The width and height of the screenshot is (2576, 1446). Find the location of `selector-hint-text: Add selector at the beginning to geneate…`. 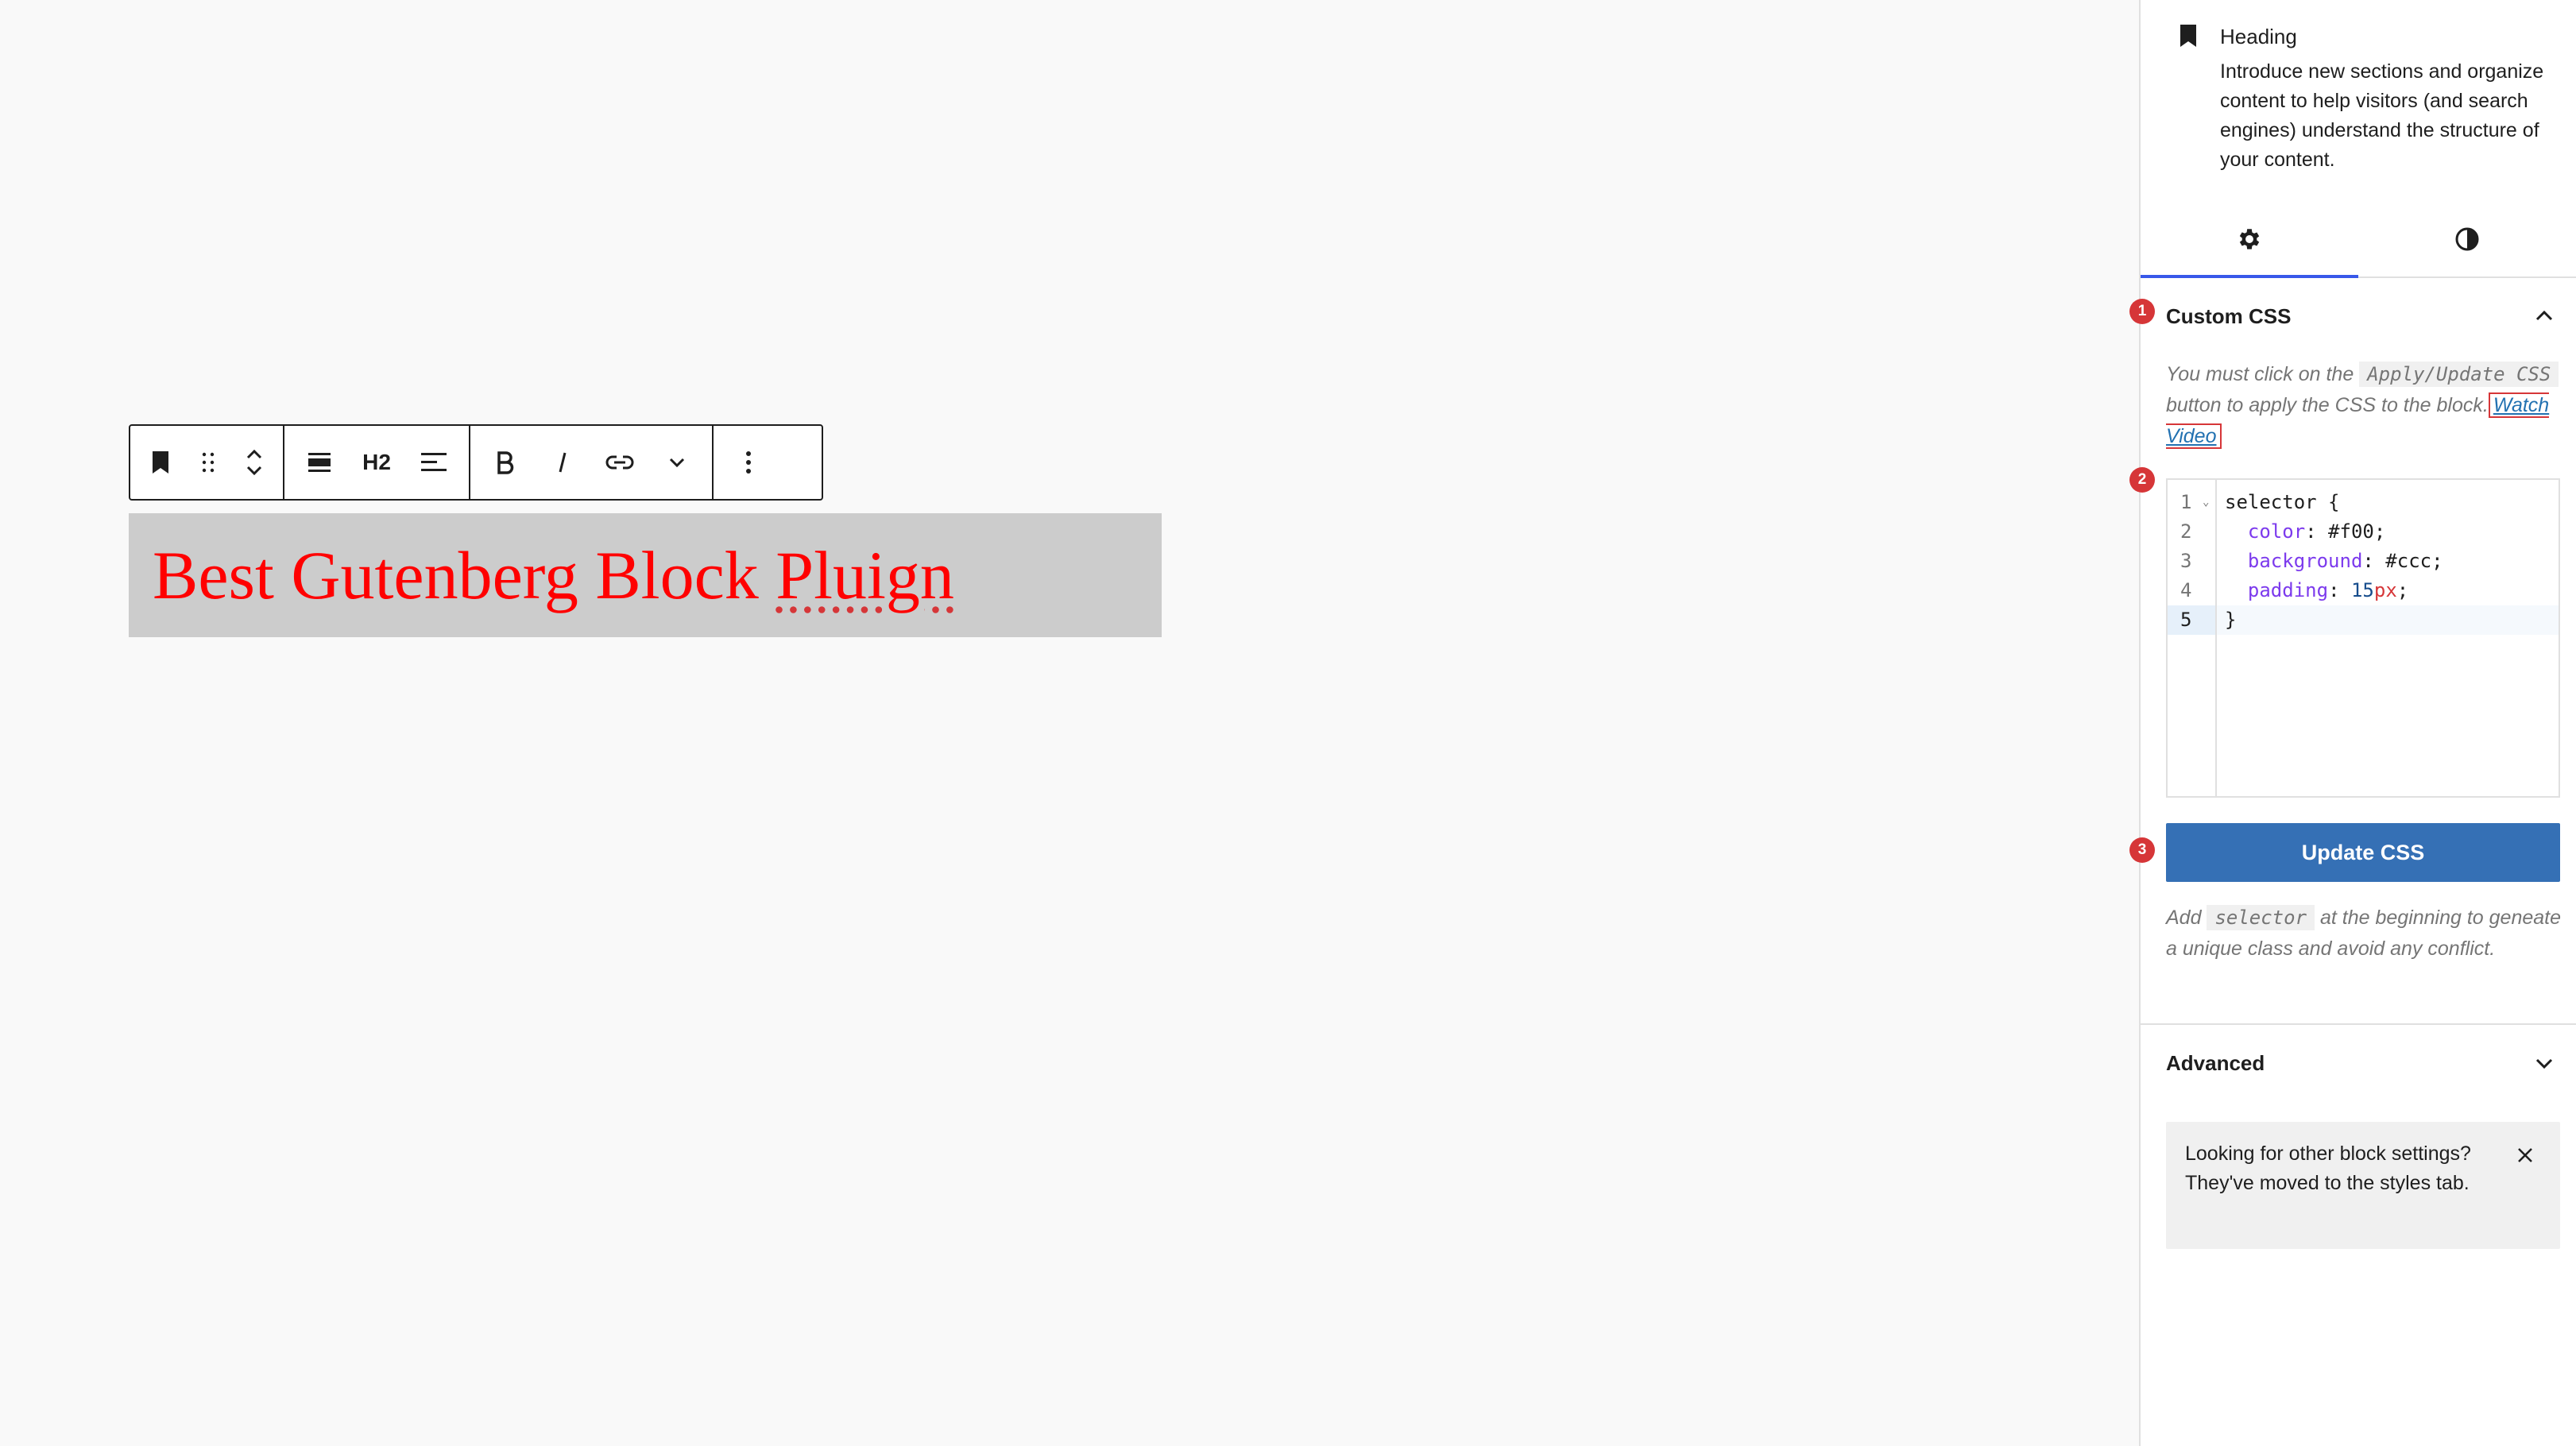

selector-hint-text: Add selector at the beginning to geneate… is located at coordinates (2364, 934).